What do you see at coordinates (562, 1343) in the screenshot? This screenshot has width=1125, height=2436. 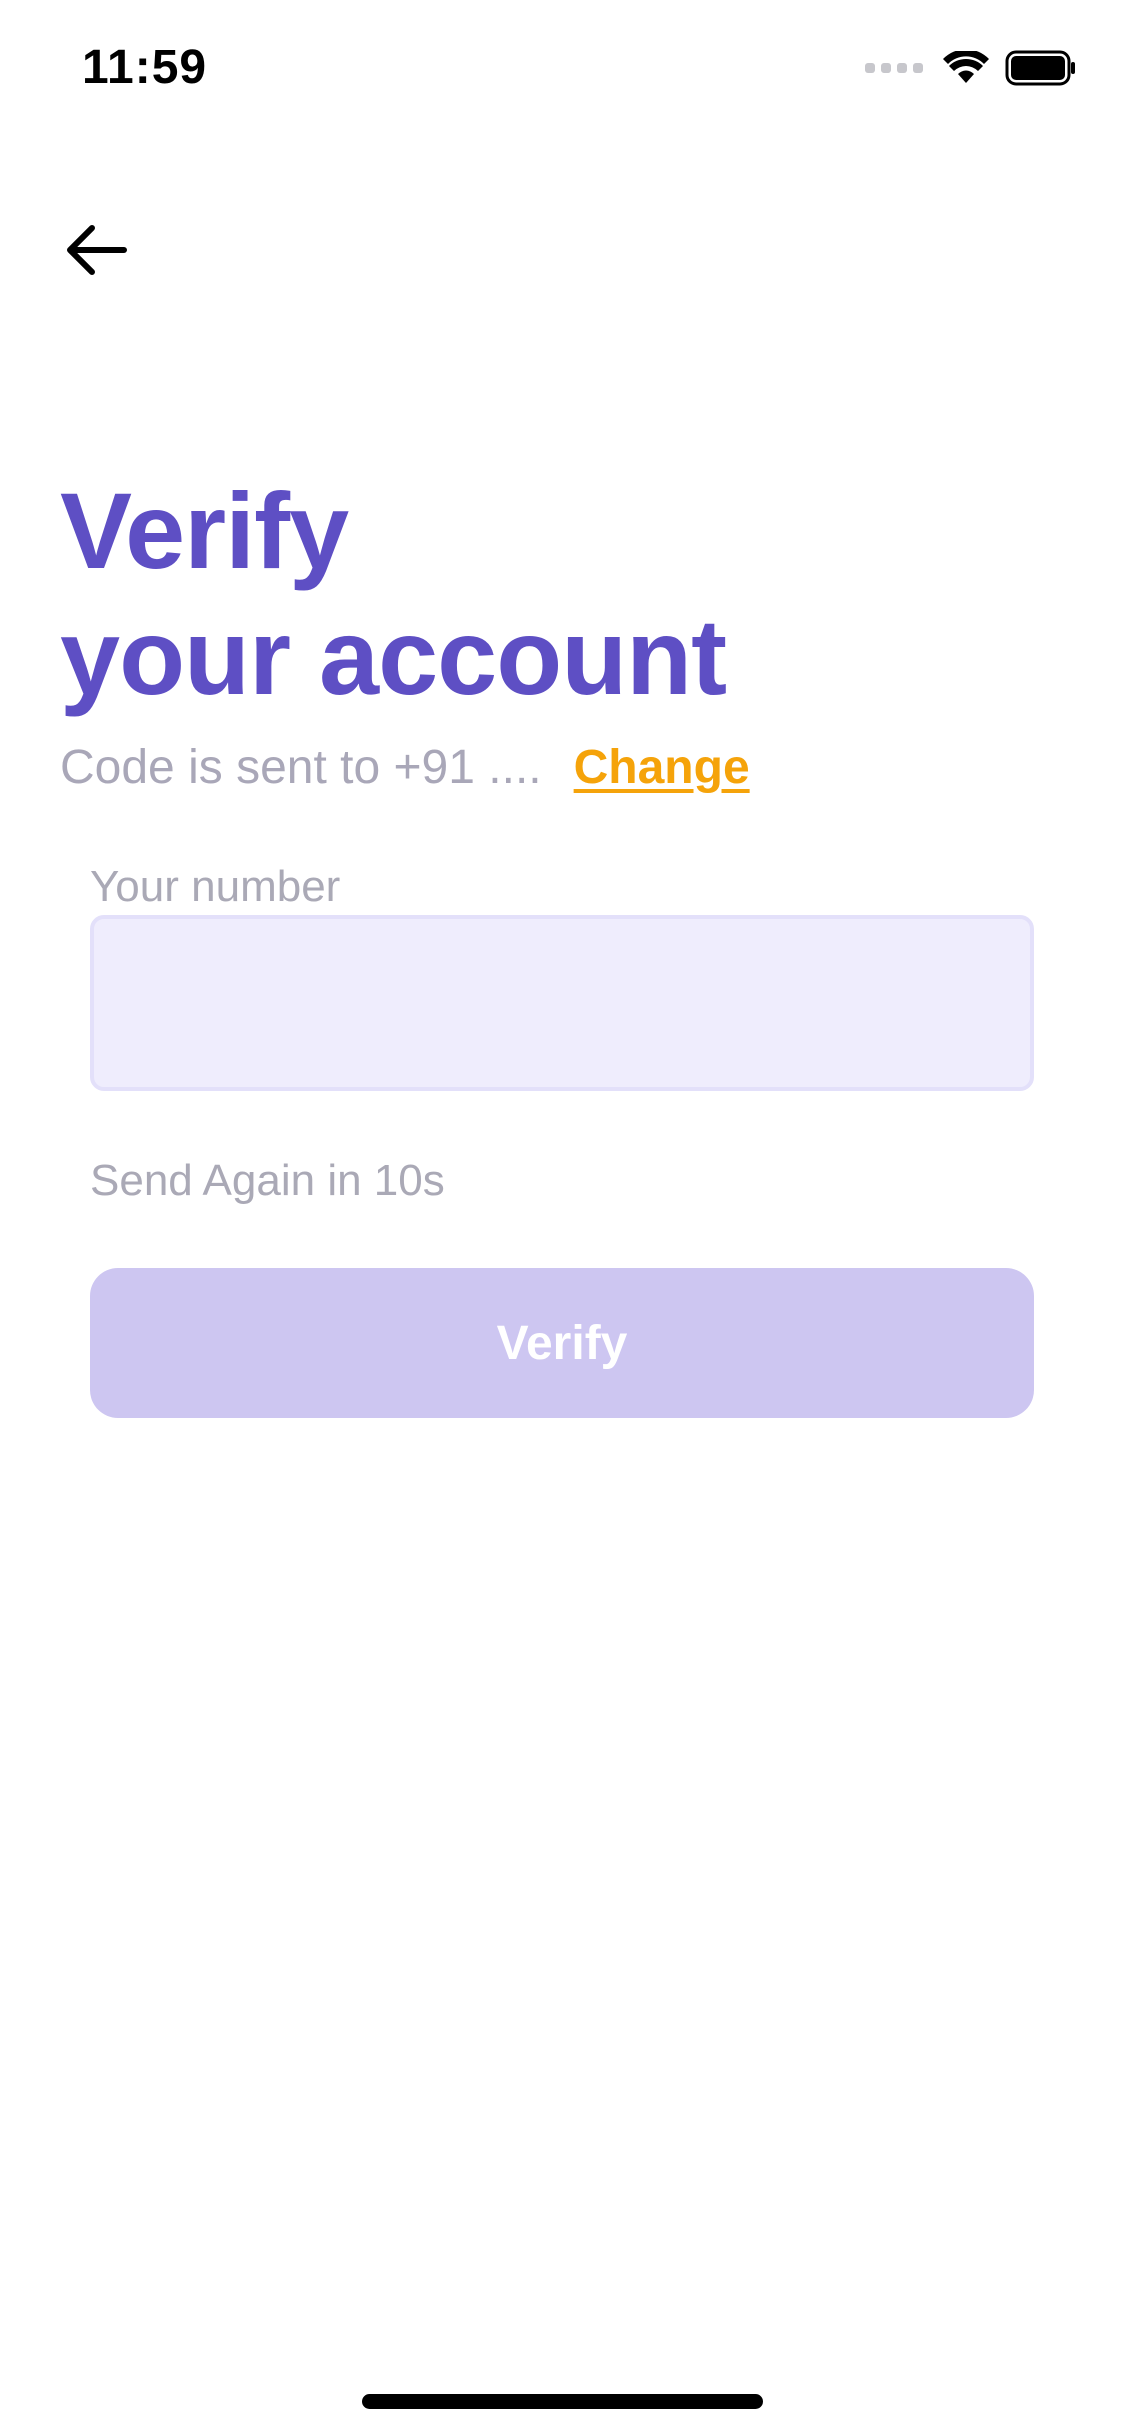 I see `verify-button: Verify` at bounding box center [562, 1343].